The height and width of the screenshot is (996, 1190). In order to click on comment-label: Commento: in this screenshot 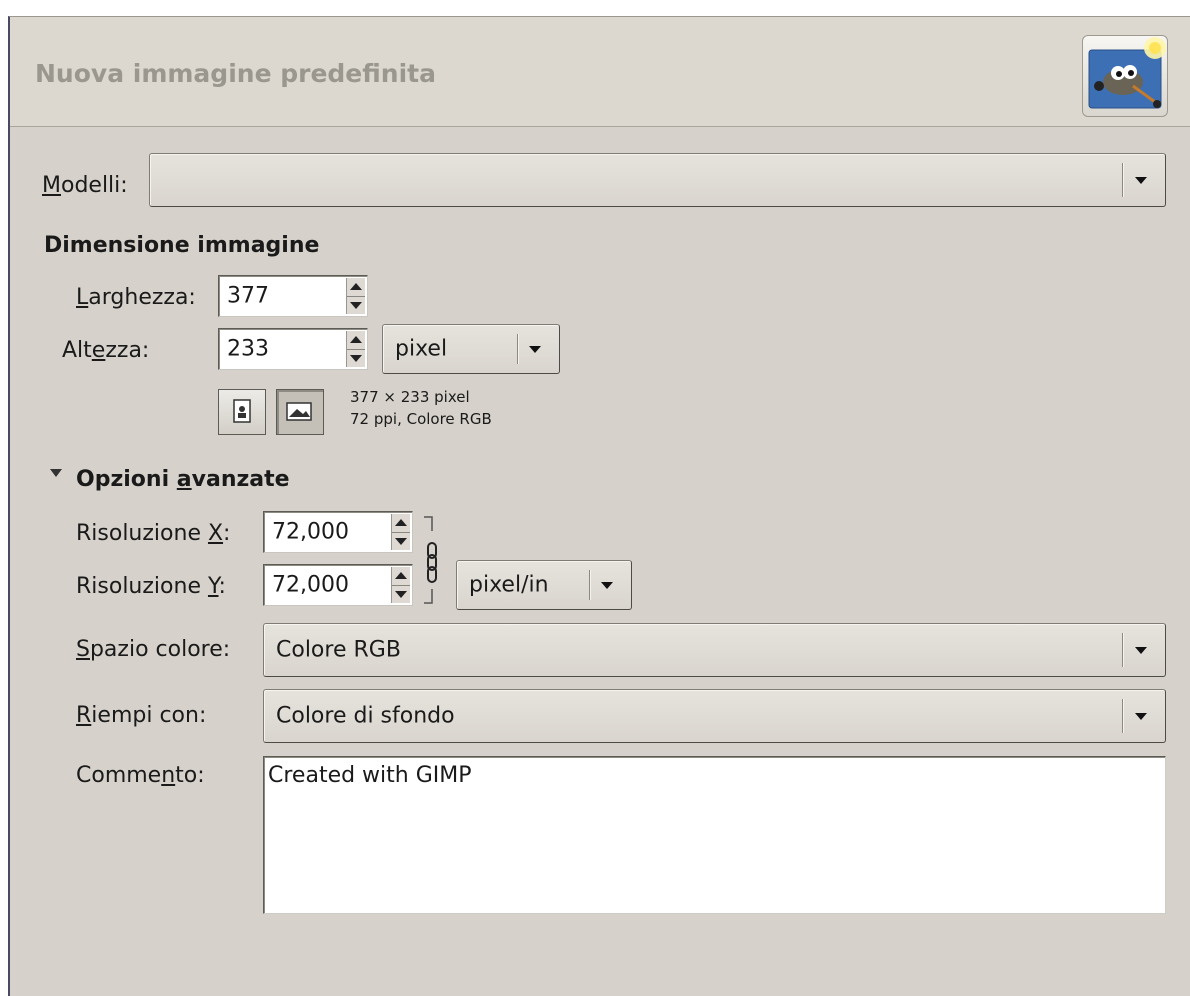, I will do `click(140, 775)`.